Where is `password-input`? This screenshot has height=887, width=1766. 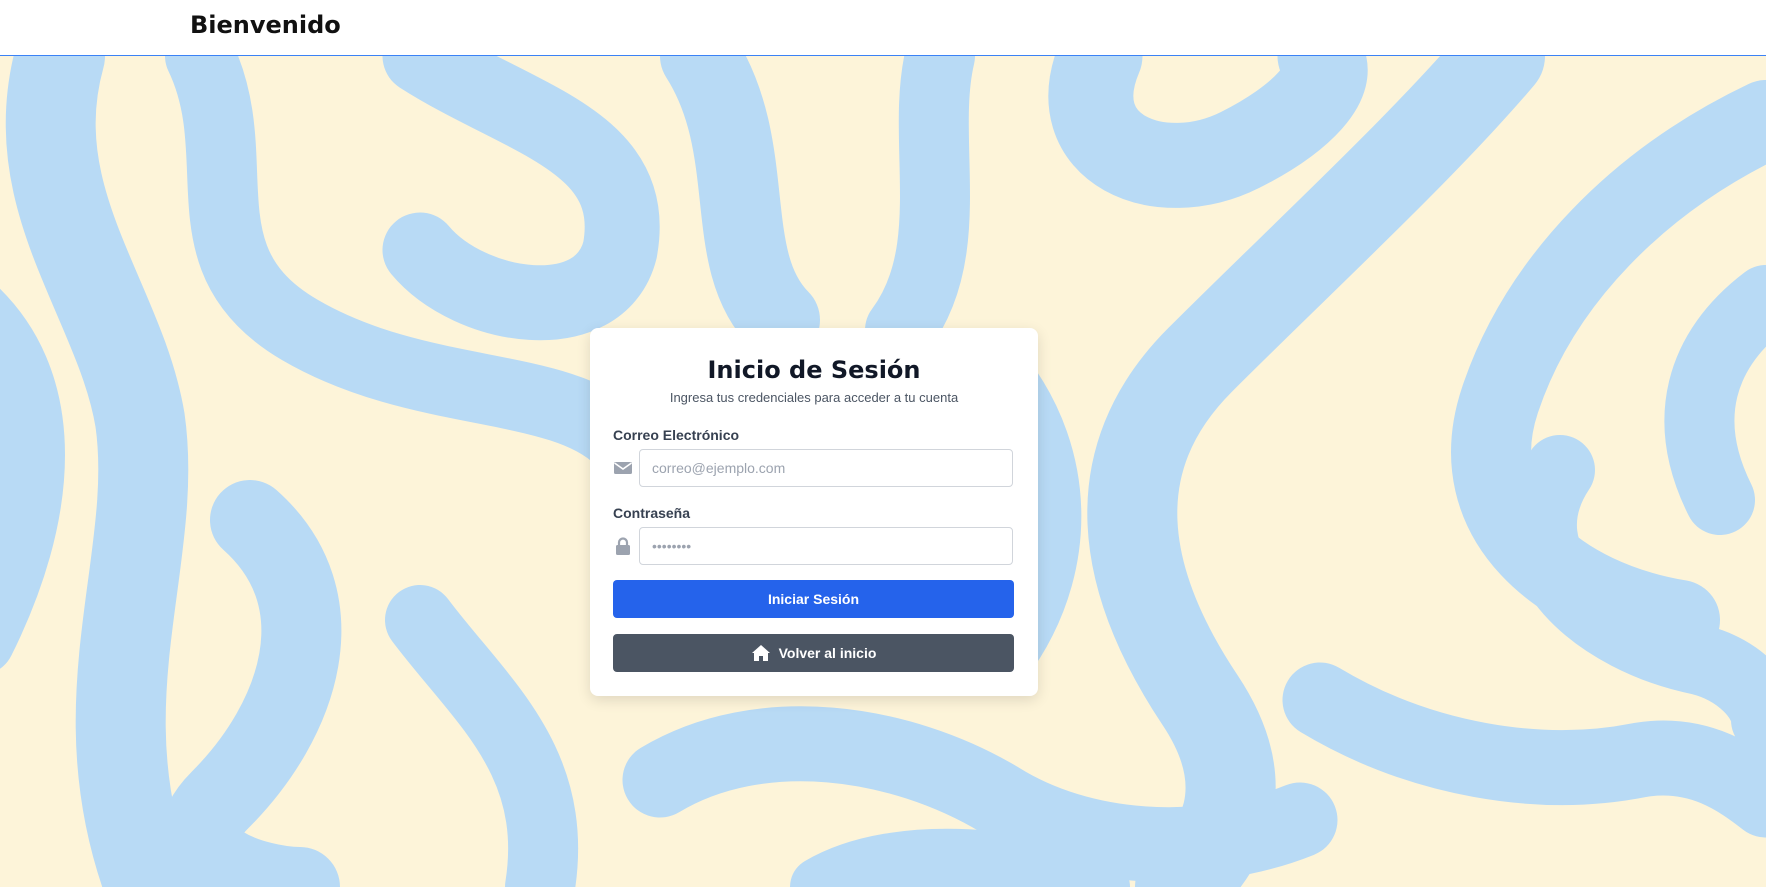 password-input is located at coordinates (826, 546).